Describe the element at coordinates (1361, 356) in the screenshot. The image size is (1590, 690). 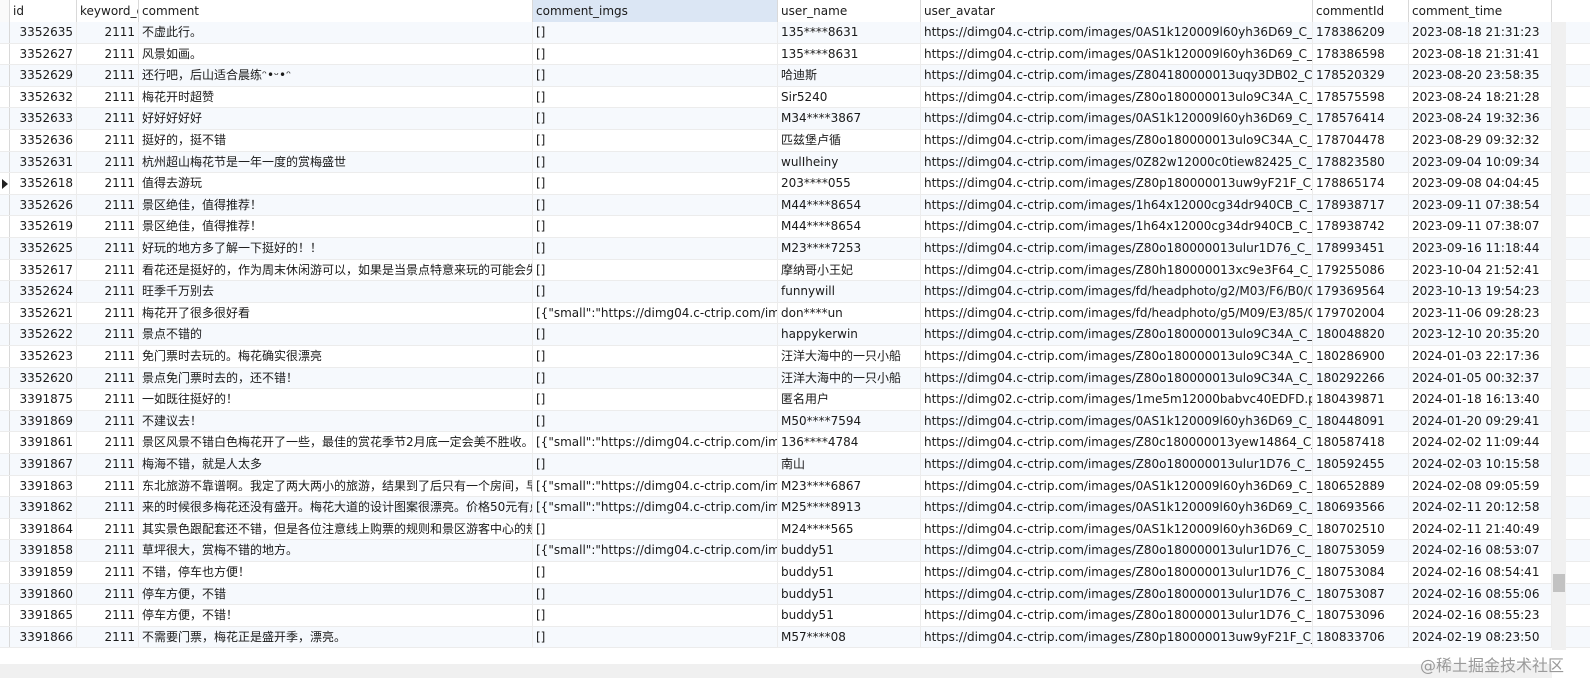
I see `cell-commentId: 180286900` at that location.